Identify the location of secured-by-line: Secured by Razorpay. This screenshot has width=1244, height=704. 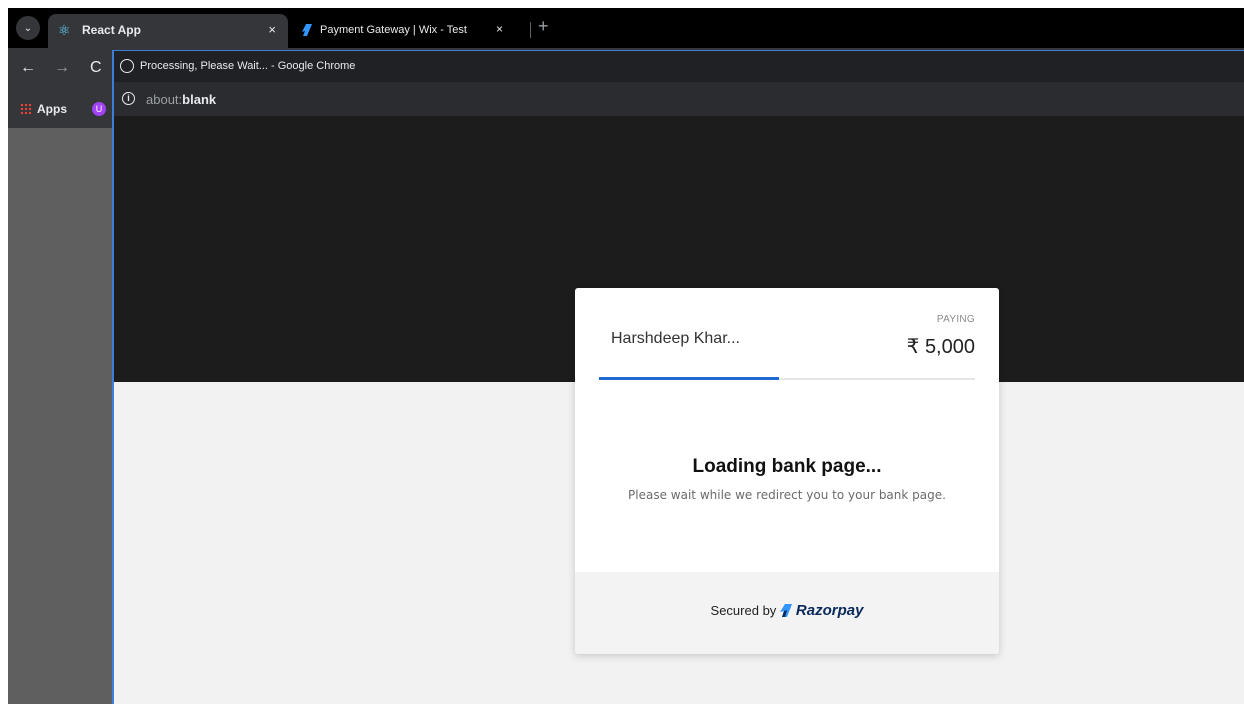
(787, 610).